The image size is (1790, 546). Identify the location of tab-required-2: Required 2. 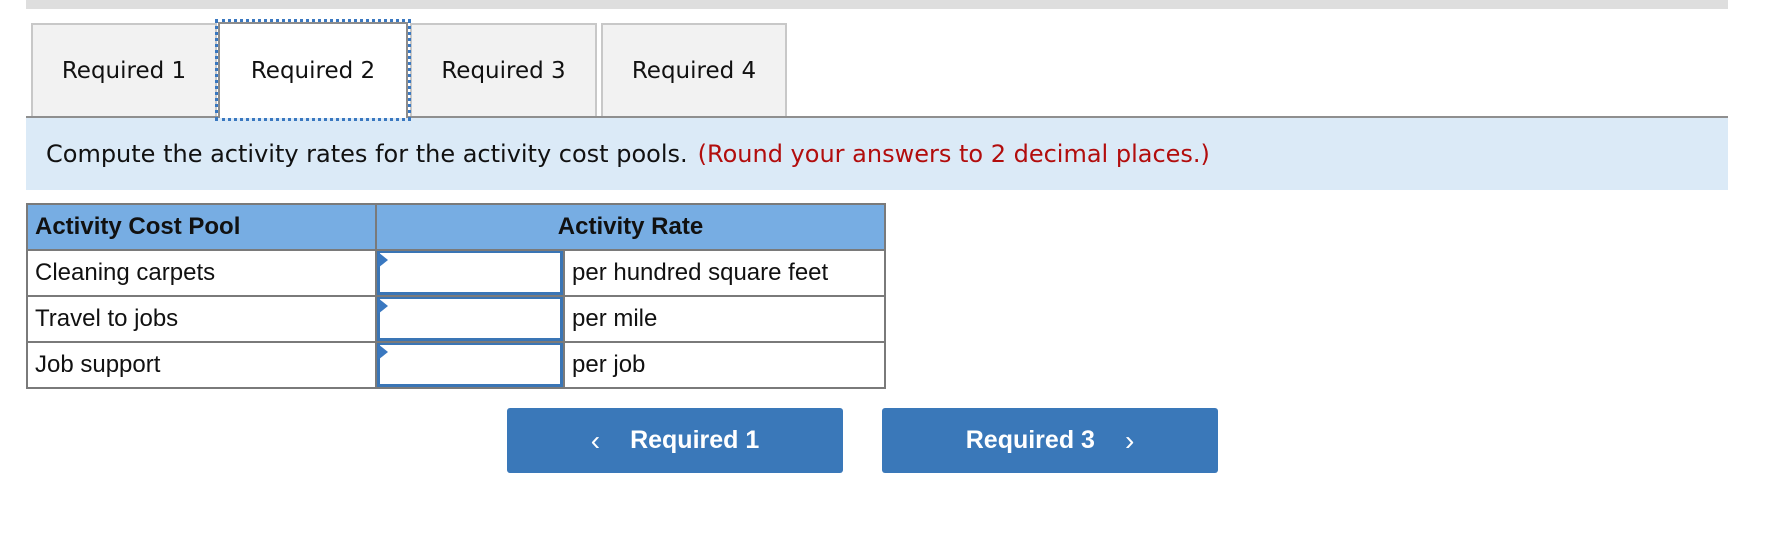
(313, 70).